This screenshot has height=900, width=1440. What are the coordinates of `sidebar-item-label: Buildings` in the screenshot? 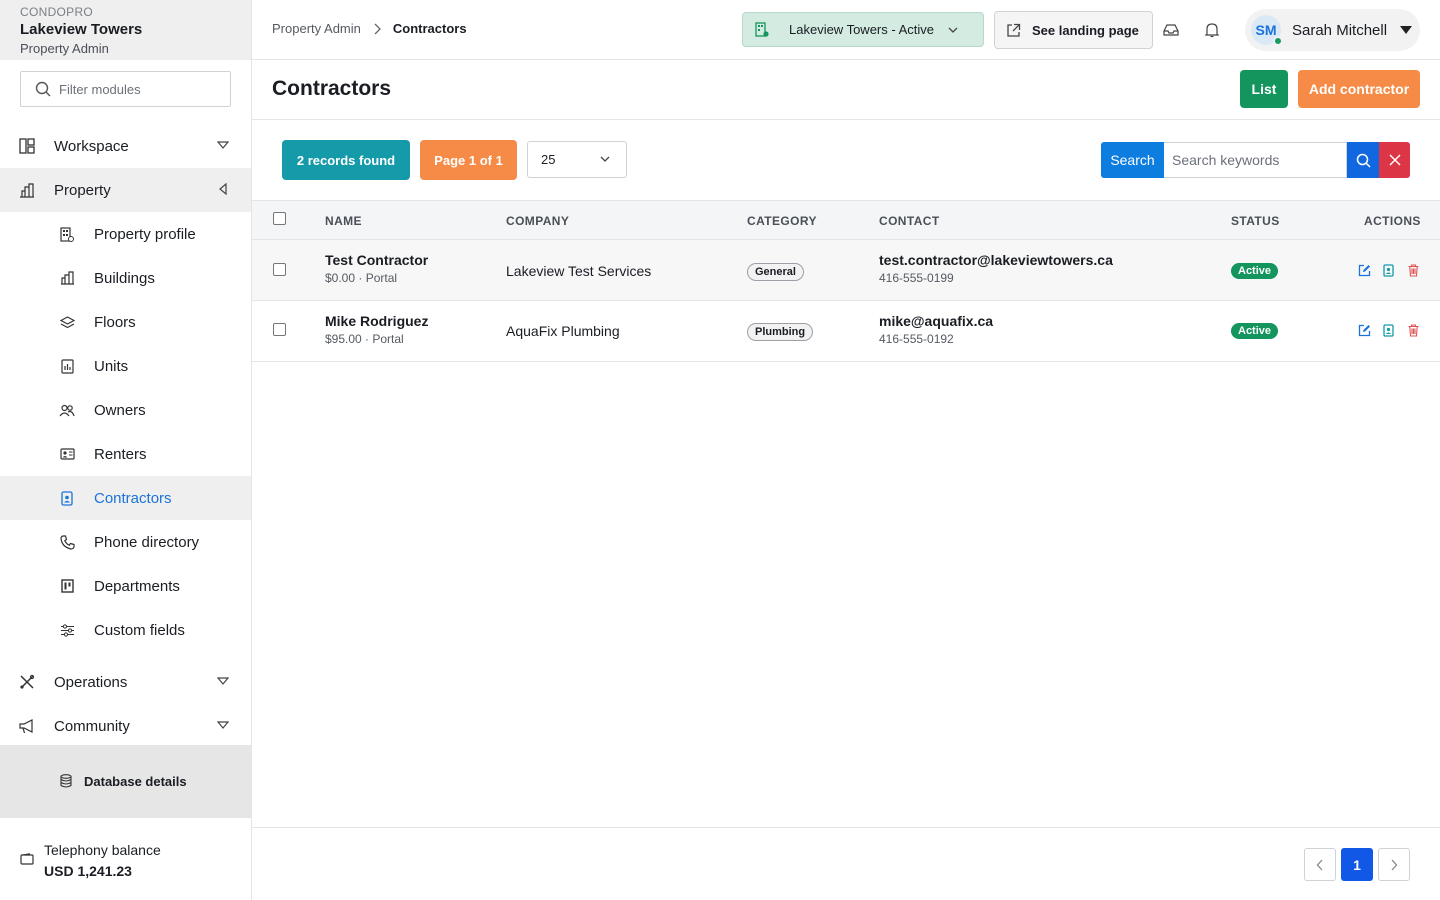 It's located at (124, 278).